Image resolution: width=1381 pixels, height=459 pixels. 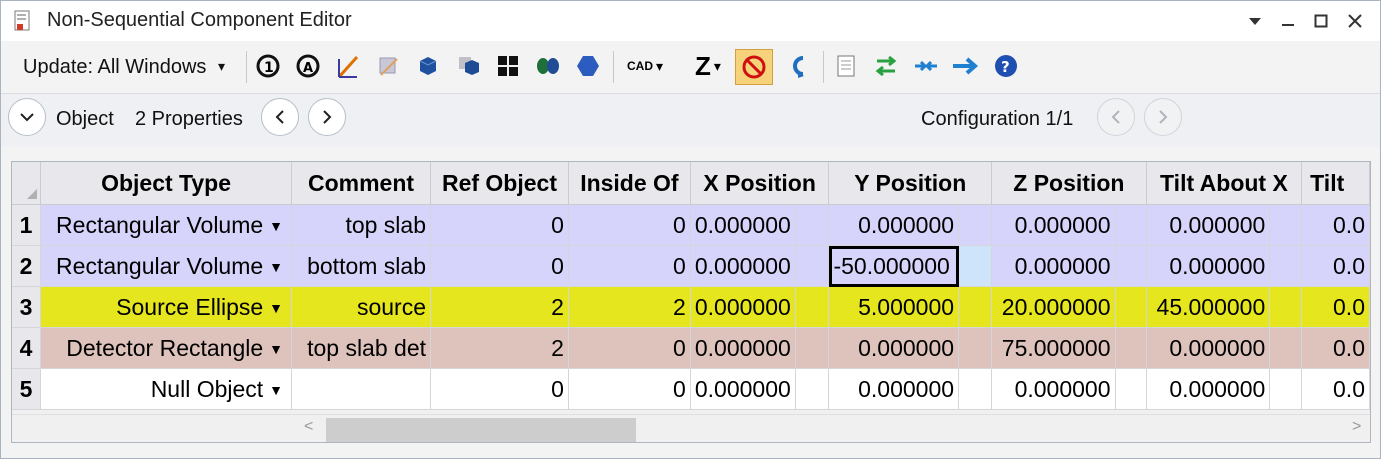 I want to click on undo-icon, so click(x=798, y=66).